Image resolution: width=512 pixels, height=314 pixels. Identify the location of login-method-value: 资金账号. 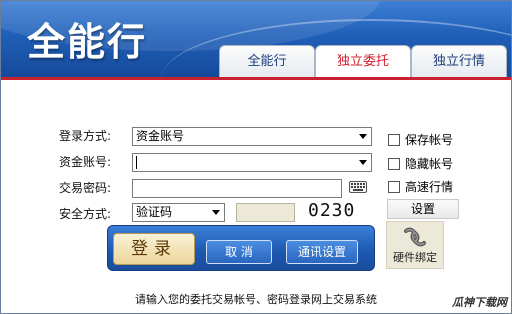
(160, 136).